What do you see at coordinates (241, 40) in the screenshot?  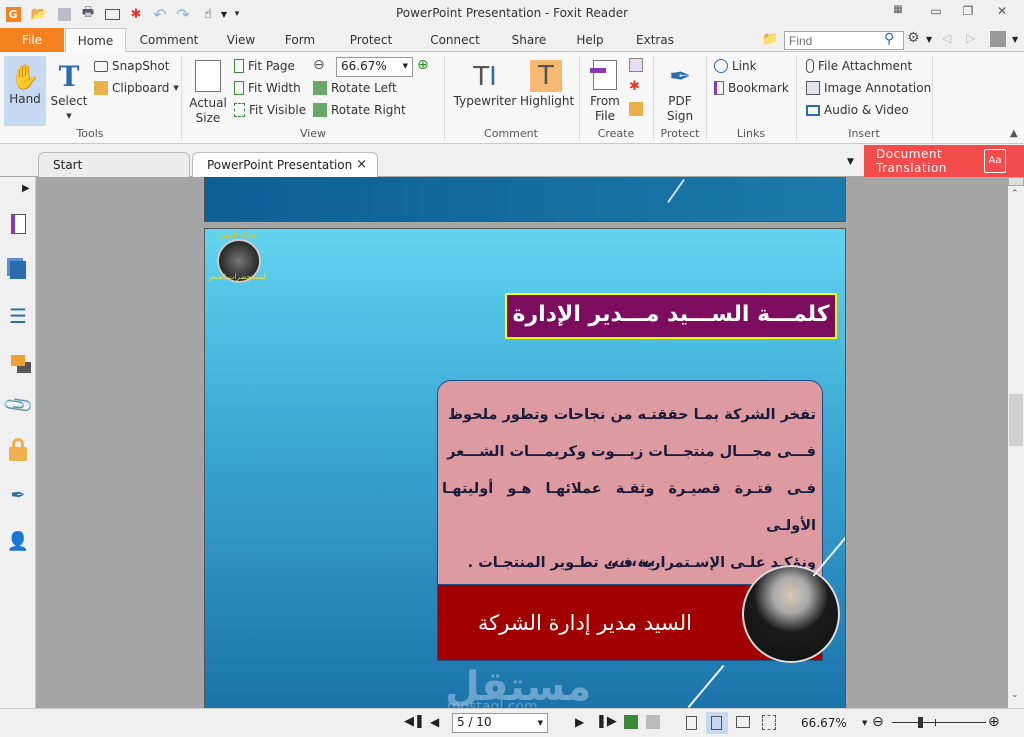 I see `tab-view: View` at bounding box center [241, 40].